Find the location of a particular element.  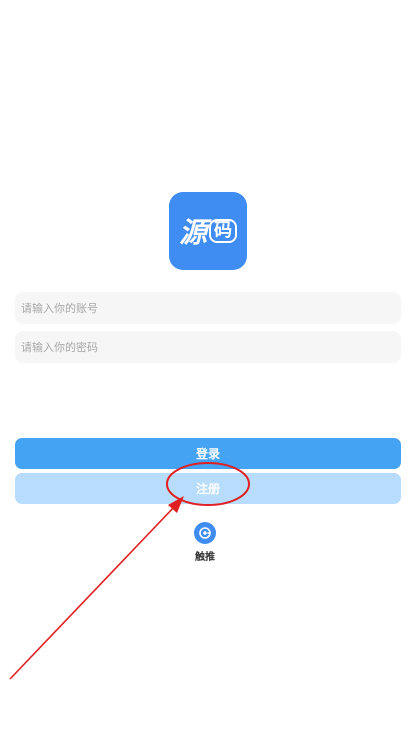

register-button: 注册 is located at coordinates (208, 488).